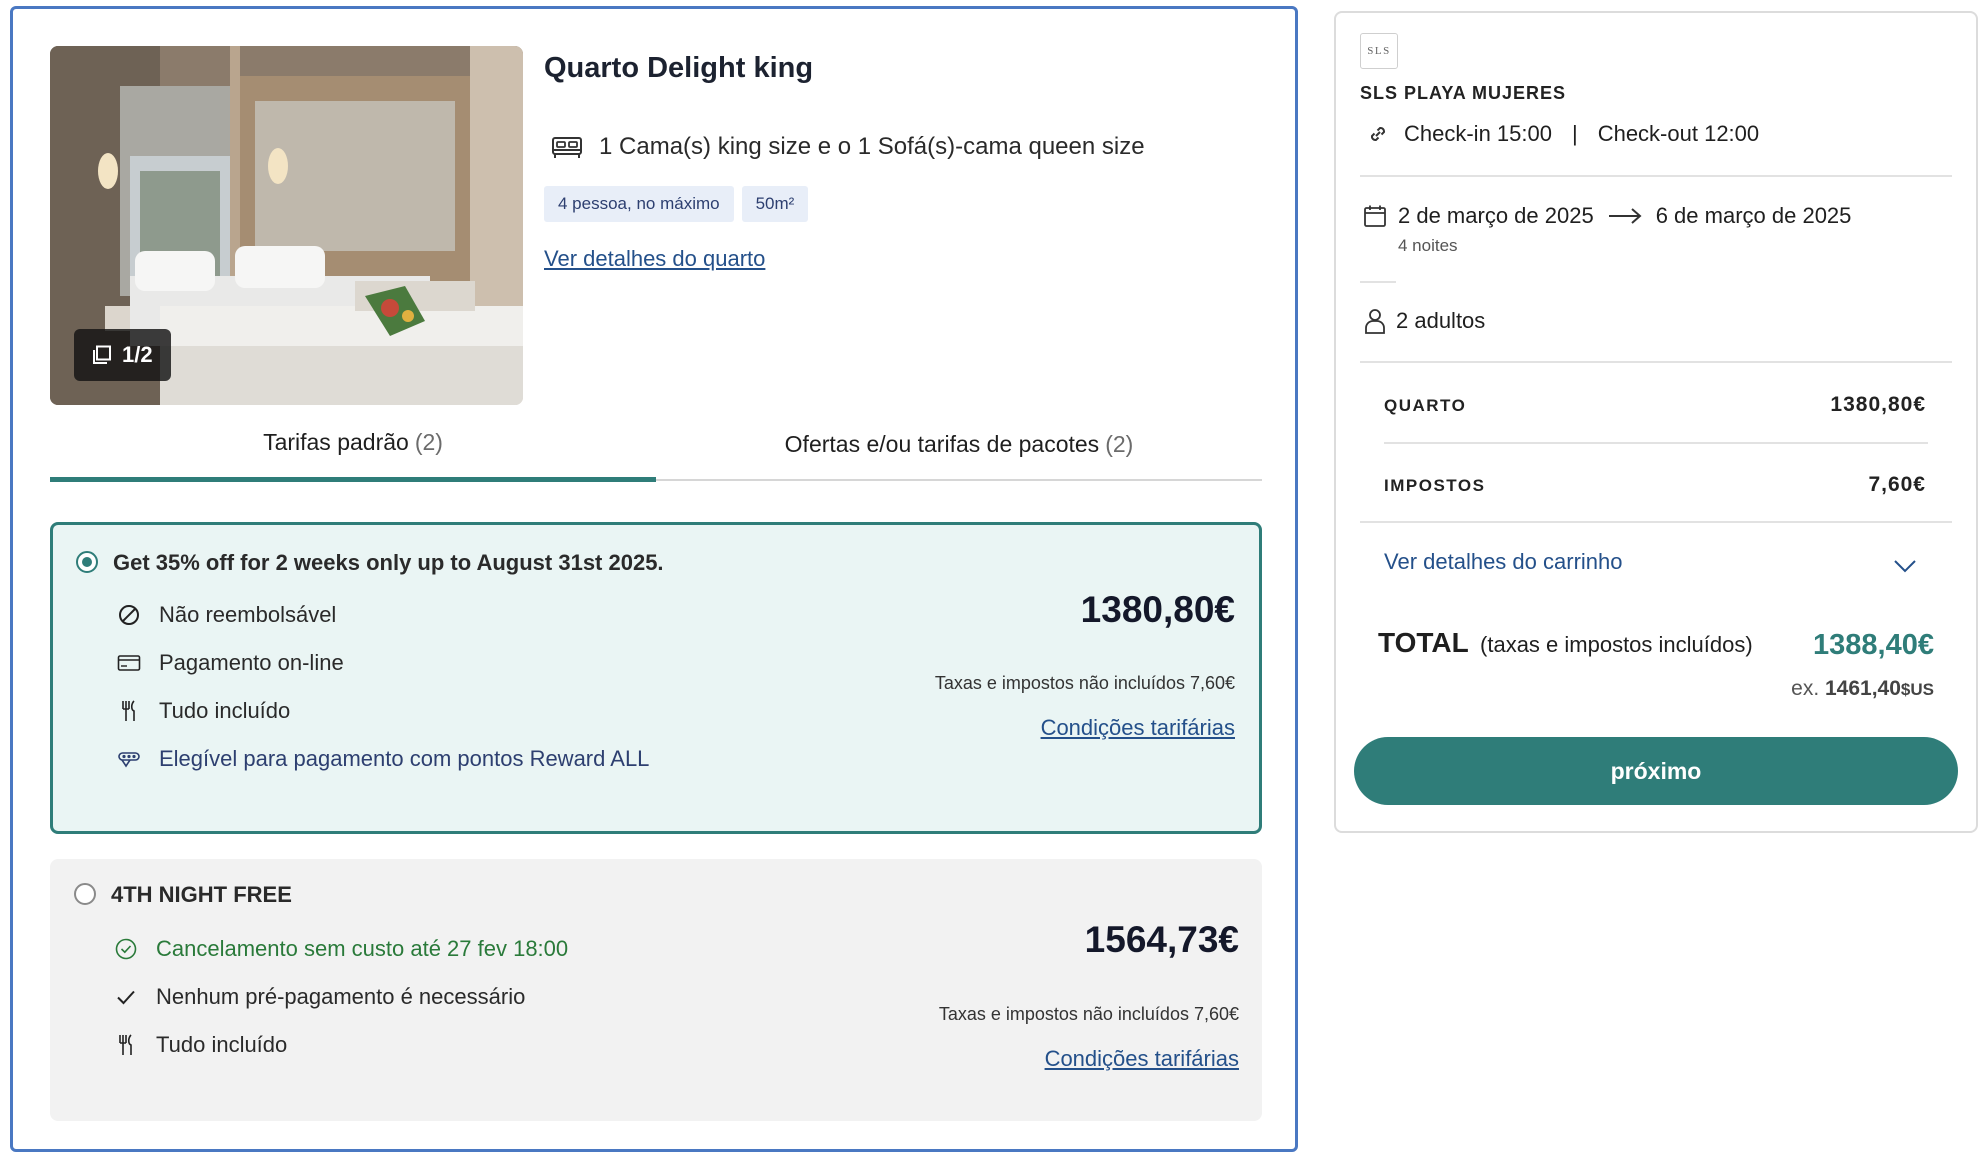 The image size is (1984, 1158). Describe the element at coordinates (654, 259) in the screenshot. I see `room-details-link: Ver detalhes do quarto` at that location.